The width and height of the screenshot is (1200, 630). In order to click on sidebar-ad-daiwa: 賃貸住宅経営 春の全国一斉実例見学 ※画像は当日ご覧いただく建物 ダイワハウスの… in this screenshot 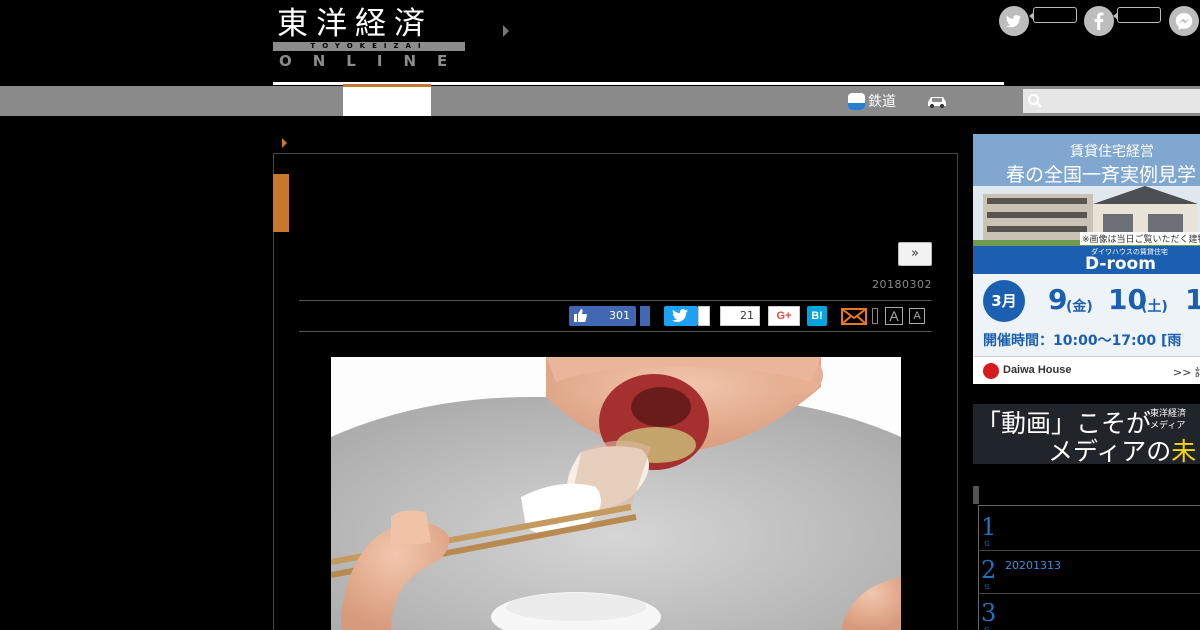, I will do `click(1086, 259)`.